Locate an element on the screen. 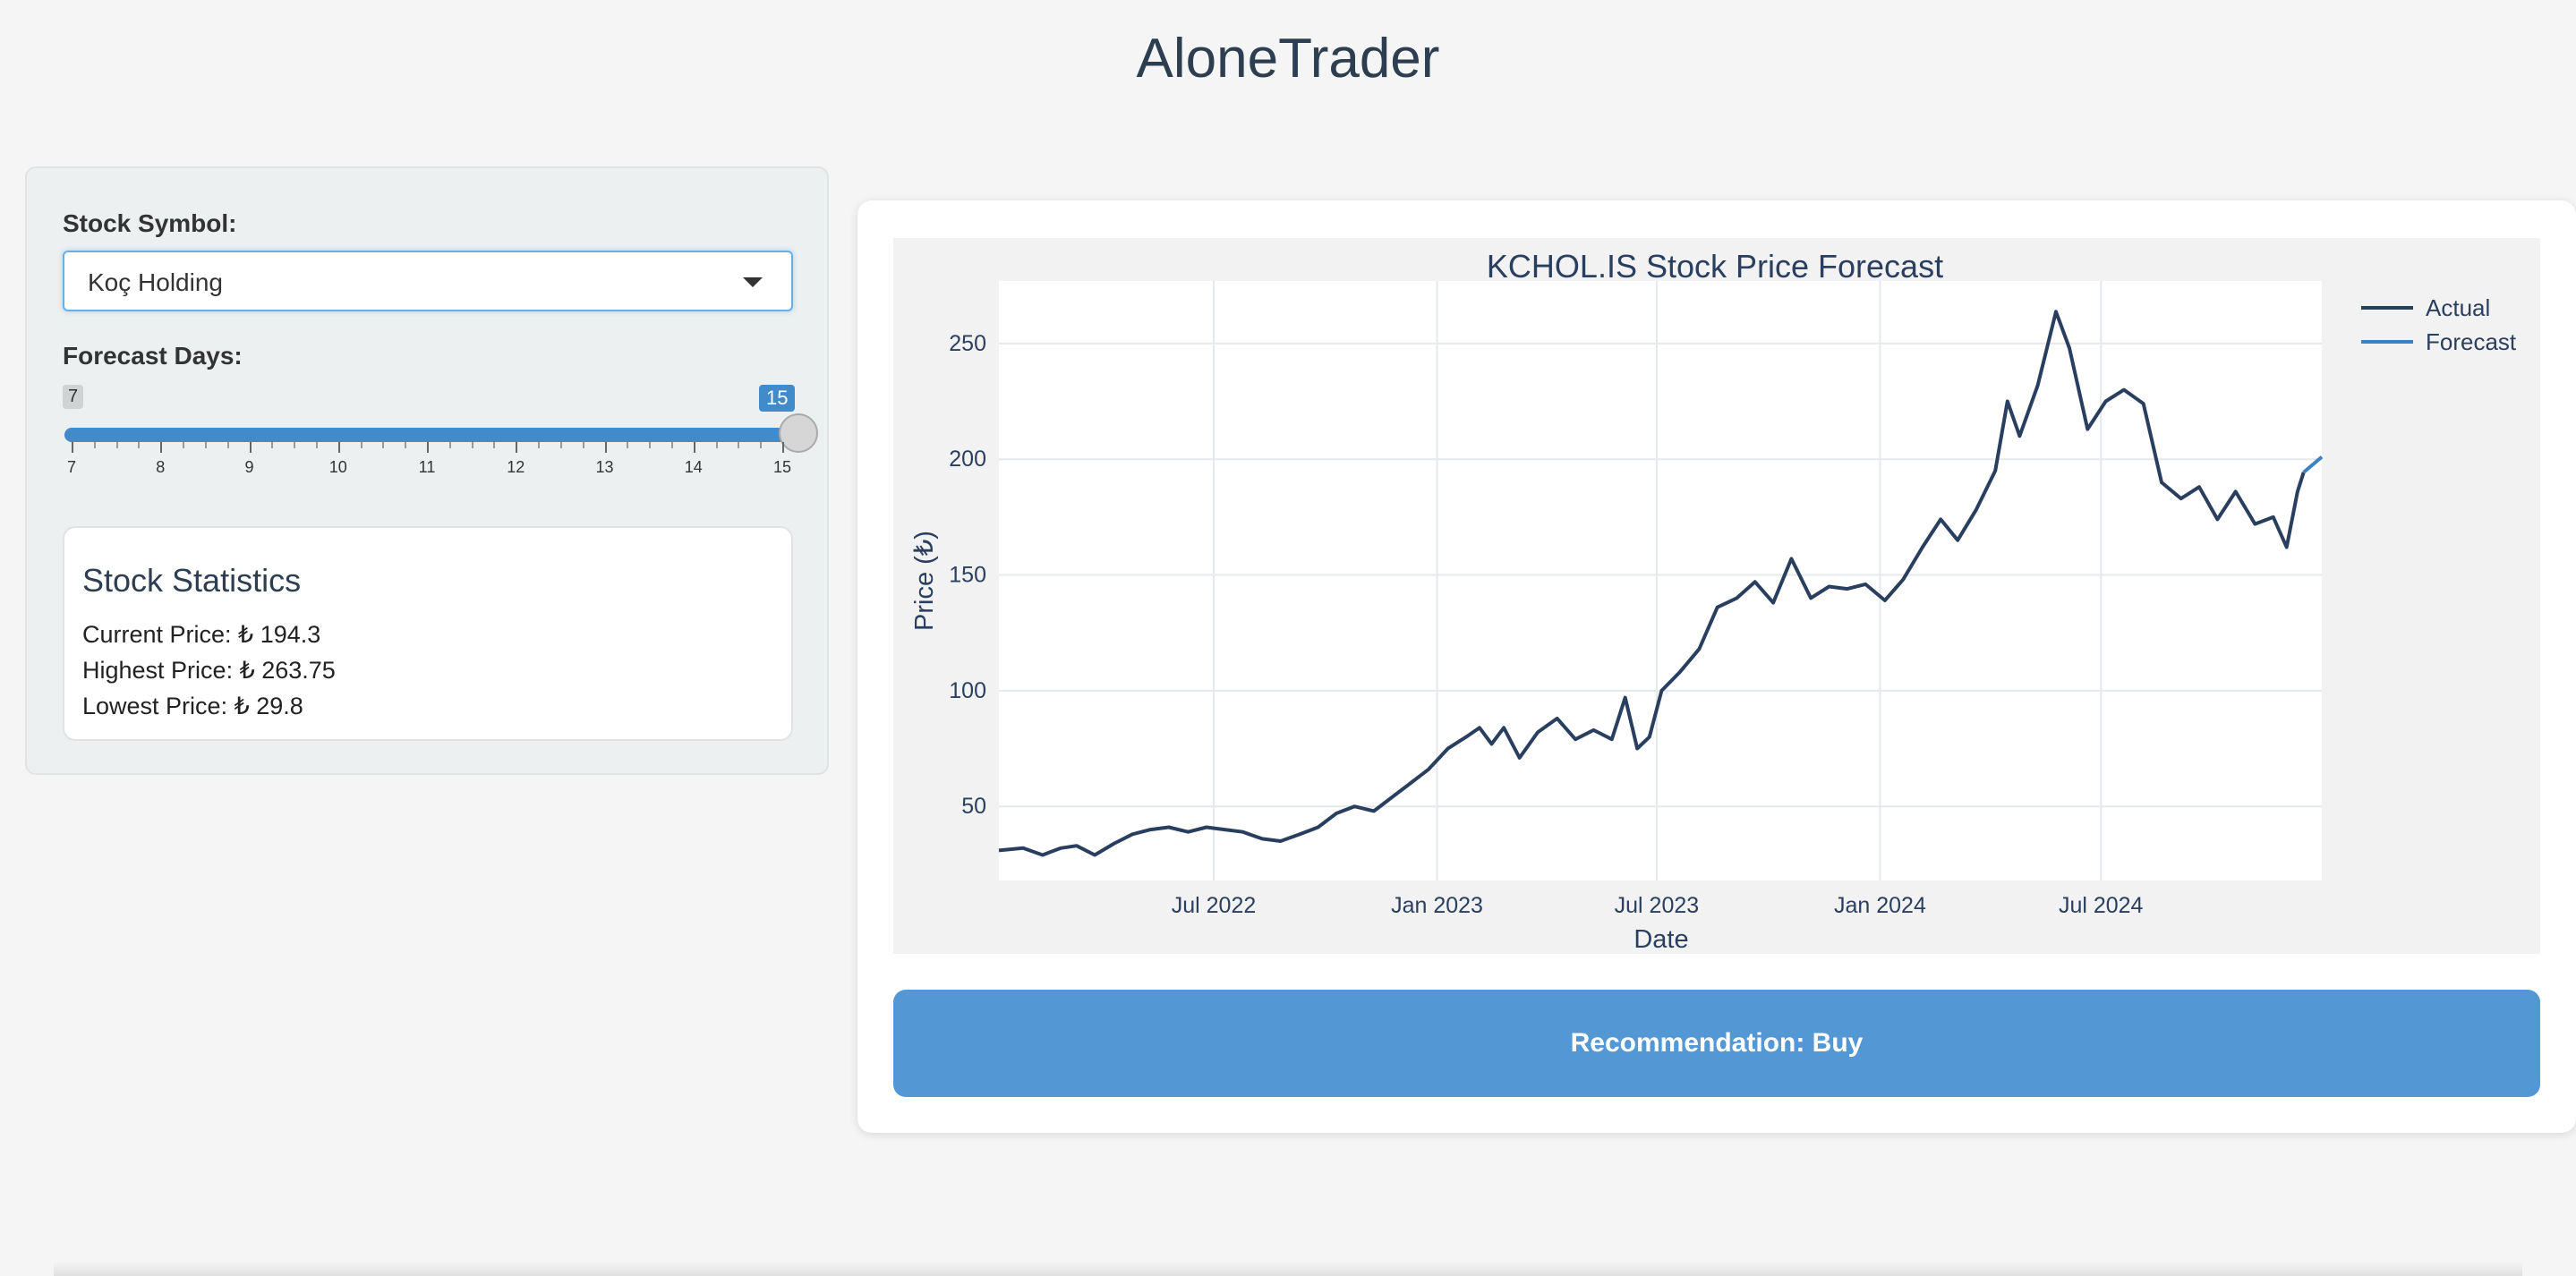  lowest-price: Lowest Price: ₺ 29.8 is located at coordinates (192, 706).